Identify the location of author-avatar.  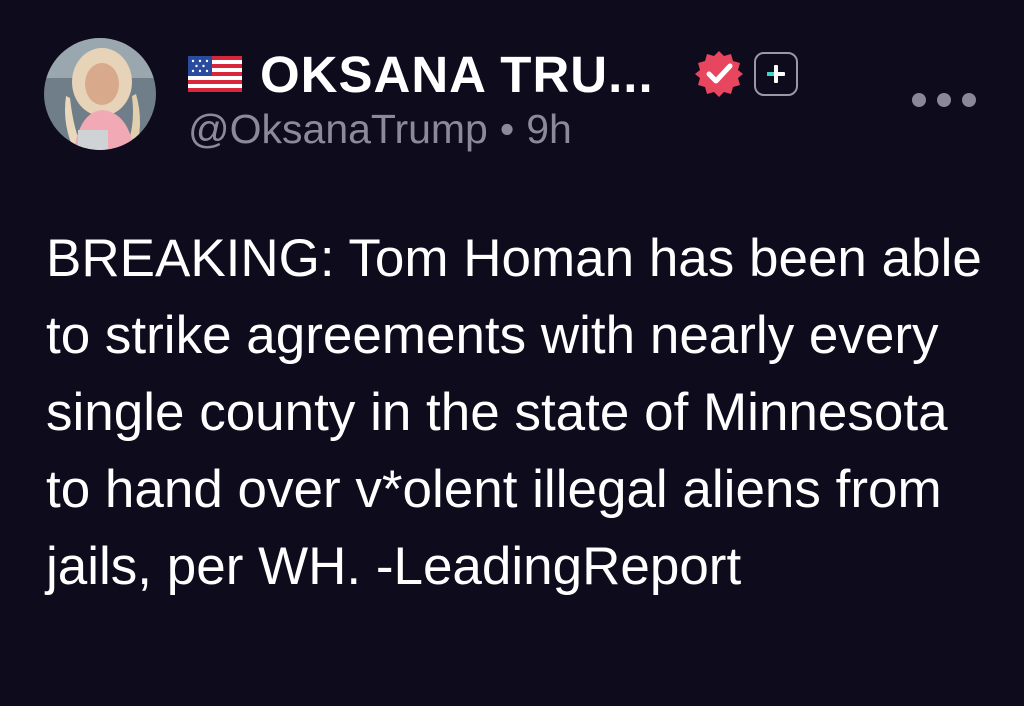
(100, 94).